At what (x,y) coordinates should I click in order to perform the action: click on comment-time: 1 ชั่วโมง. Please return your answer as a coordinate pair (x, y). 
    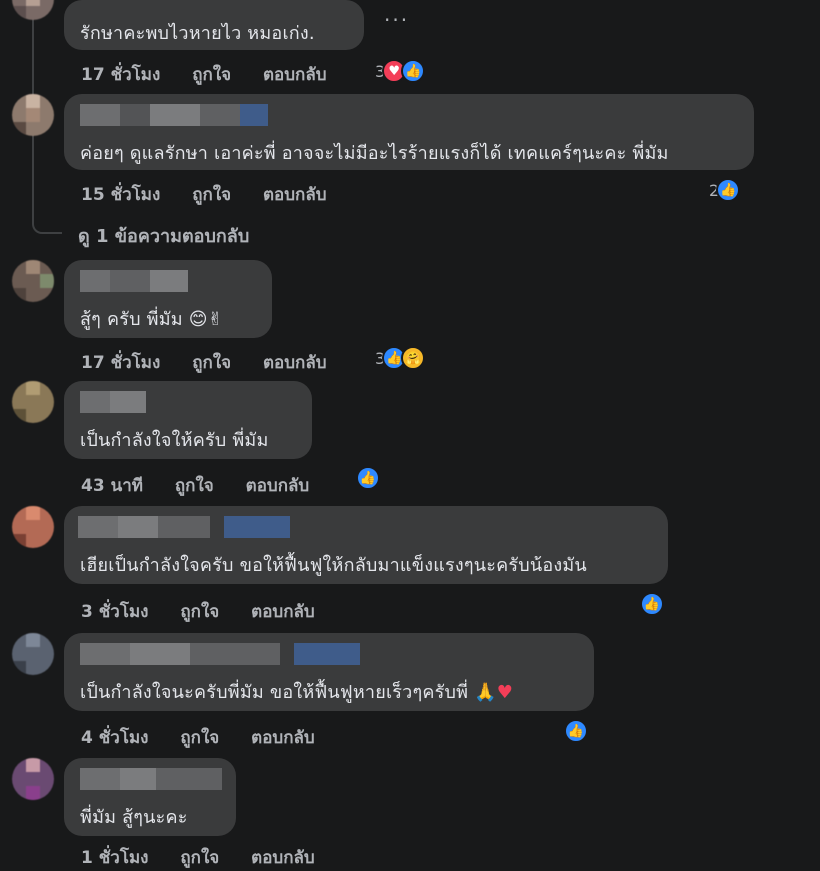
    Looking at the image, I should click on (114, 858).